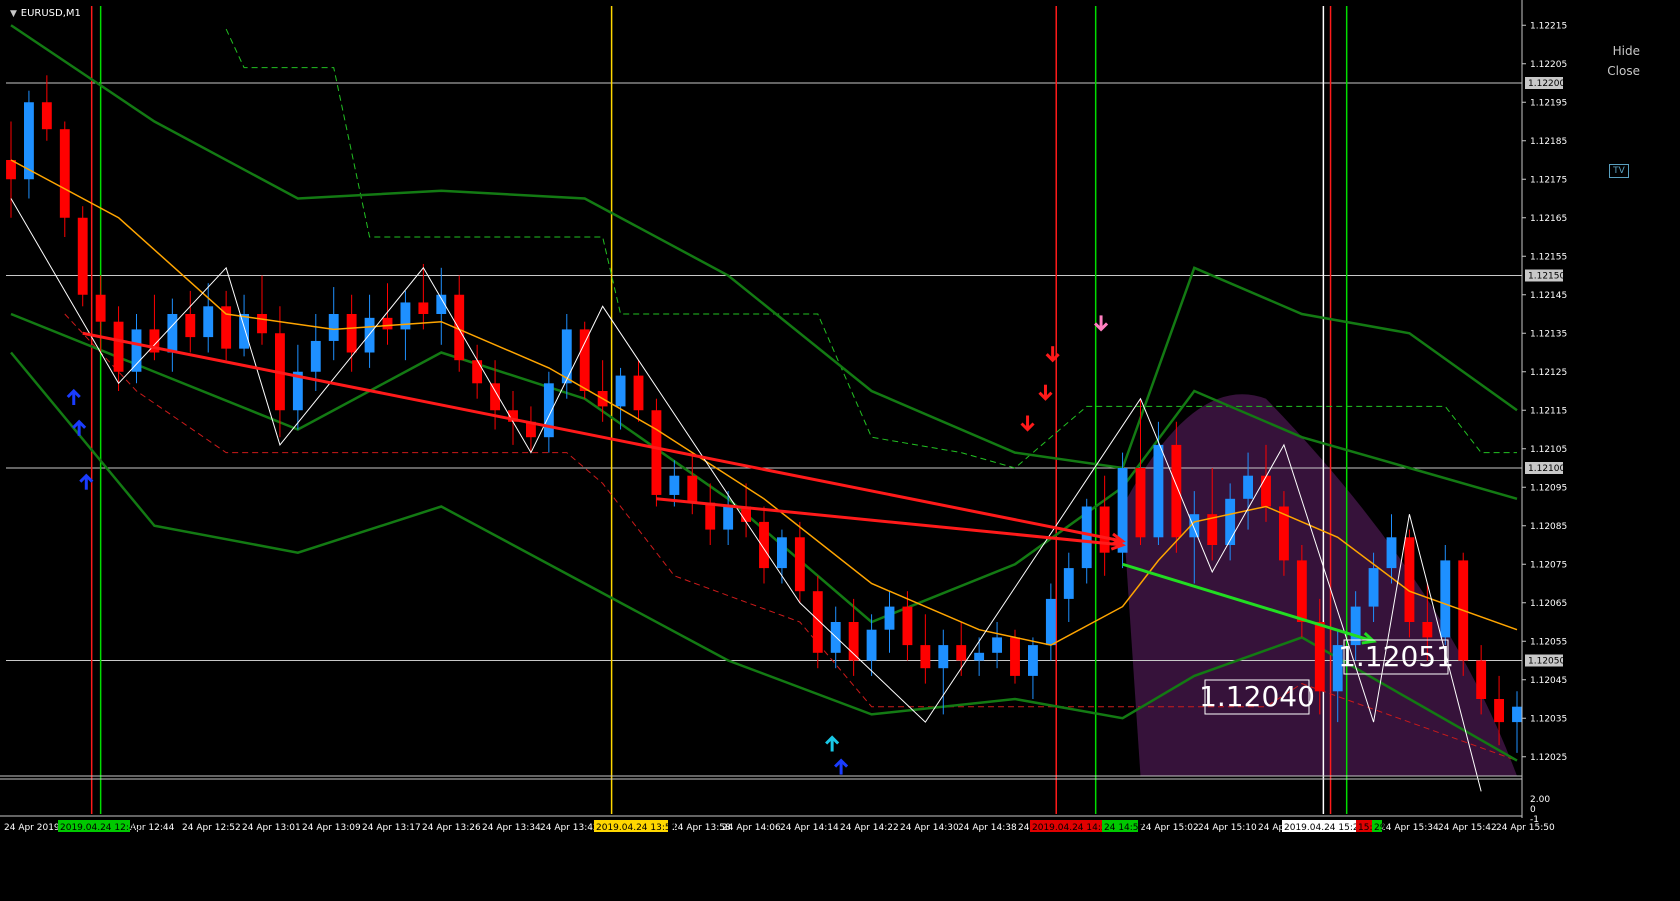  I want to click on time-marker-badge-label: 2019.04.24 13:54, so click(636, 828).